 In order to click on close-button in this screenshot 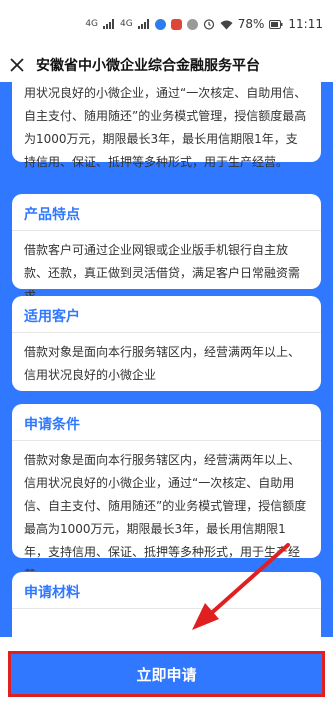, I will do `click(17, 65)`.